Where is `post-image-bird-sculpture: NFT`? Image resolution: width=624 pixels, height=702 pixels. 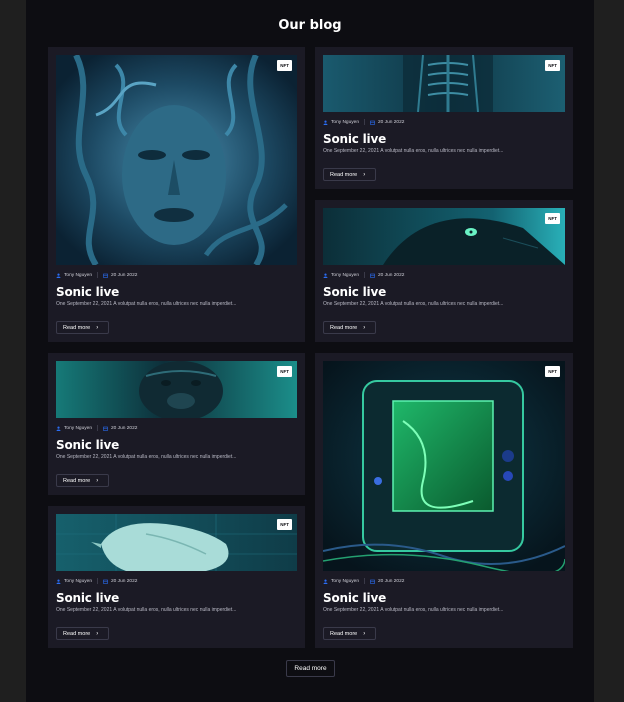
post-image-bird-sculpture: NFT is located at coordinates (176, 542).